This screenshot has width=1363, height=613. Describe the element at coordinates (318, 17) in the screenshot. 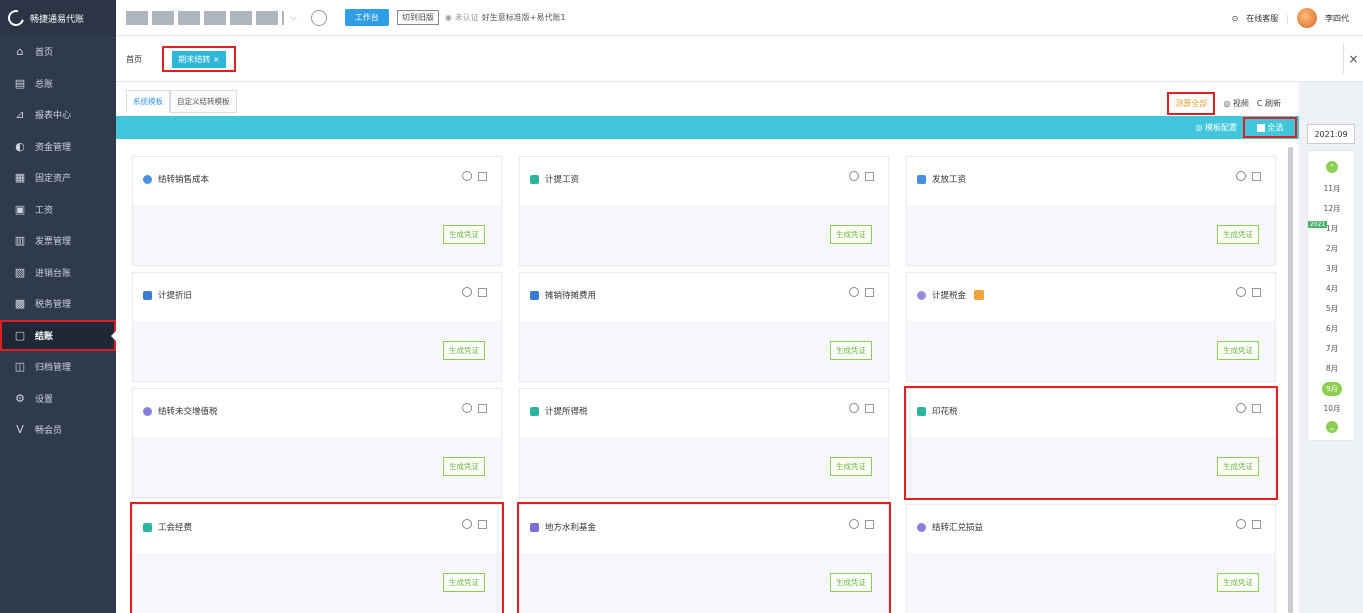

I see `globe-icon` at that location.